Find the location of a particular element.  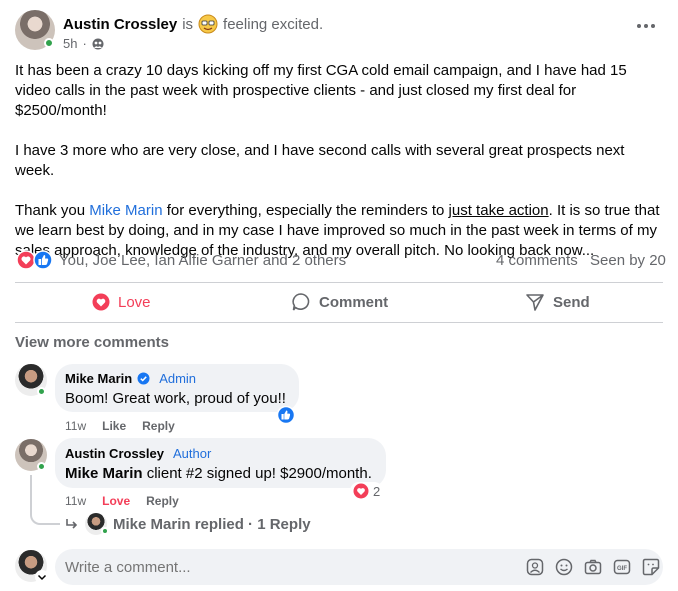

seen-by: Seen by 20 is located at coordinates (628, 260).